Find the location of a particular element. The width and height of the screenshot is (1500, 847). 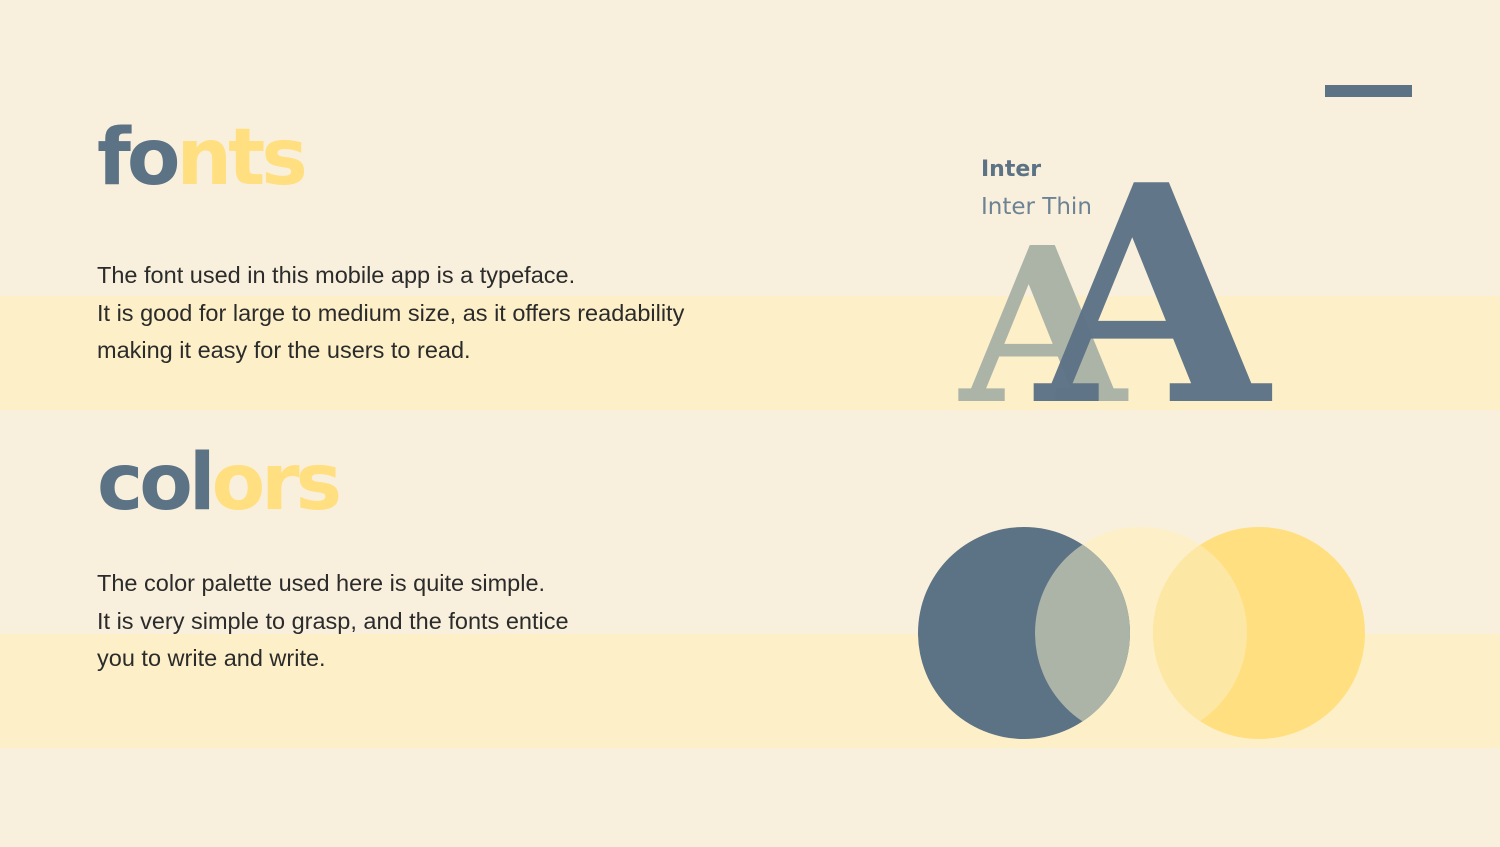

font-sample-glyph-dark: A is located at coordinates (1153, 290).